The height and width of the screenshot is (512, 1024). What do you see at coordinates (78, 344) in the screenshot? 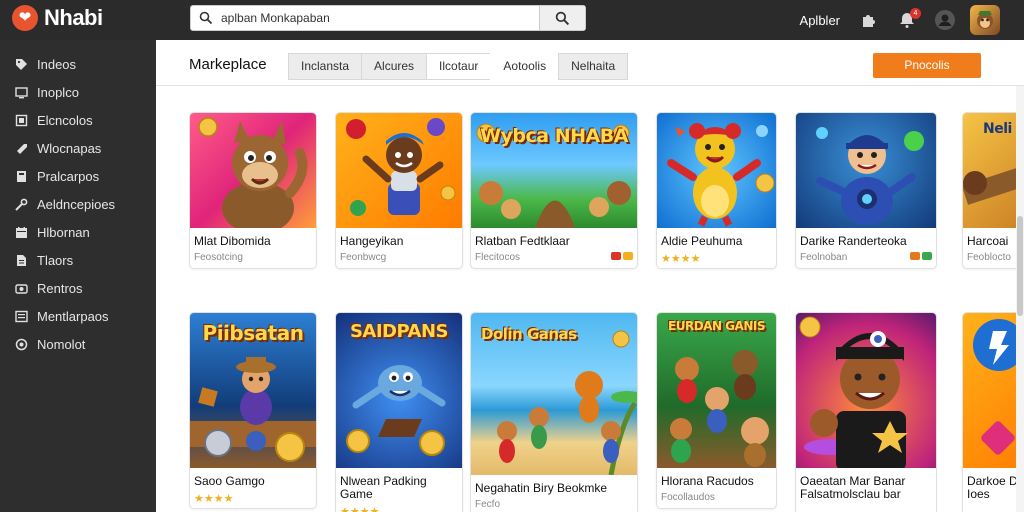
I see `sidebar-item-11: Nomolot` at bounding box center [78, 344].